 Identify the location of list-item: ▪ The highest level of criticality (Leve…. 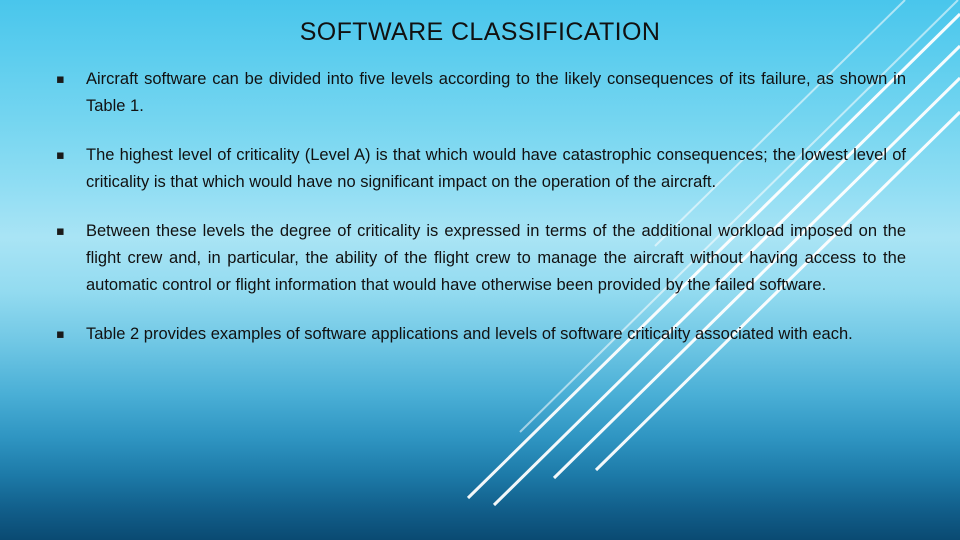
(481, 169).